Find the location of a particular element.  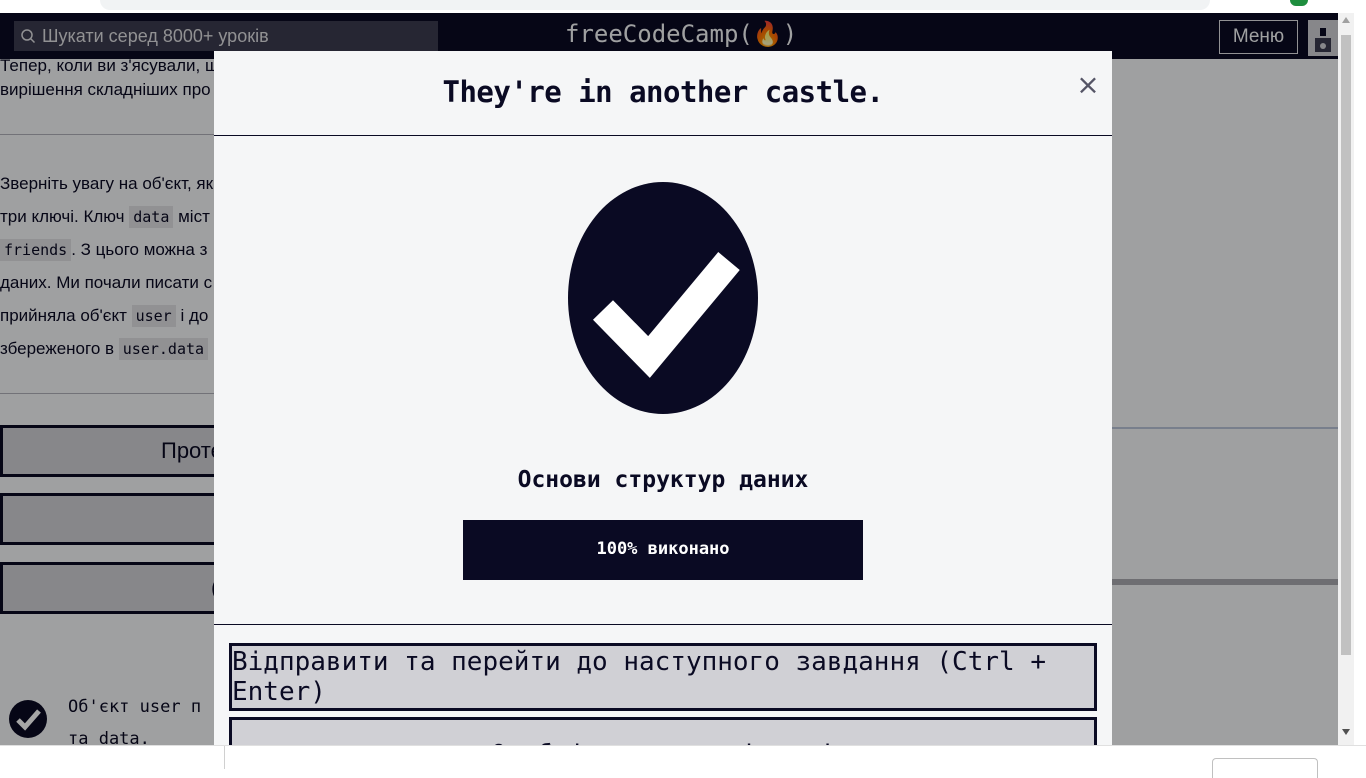

success-check-icon is located at coordinates (663, 298).